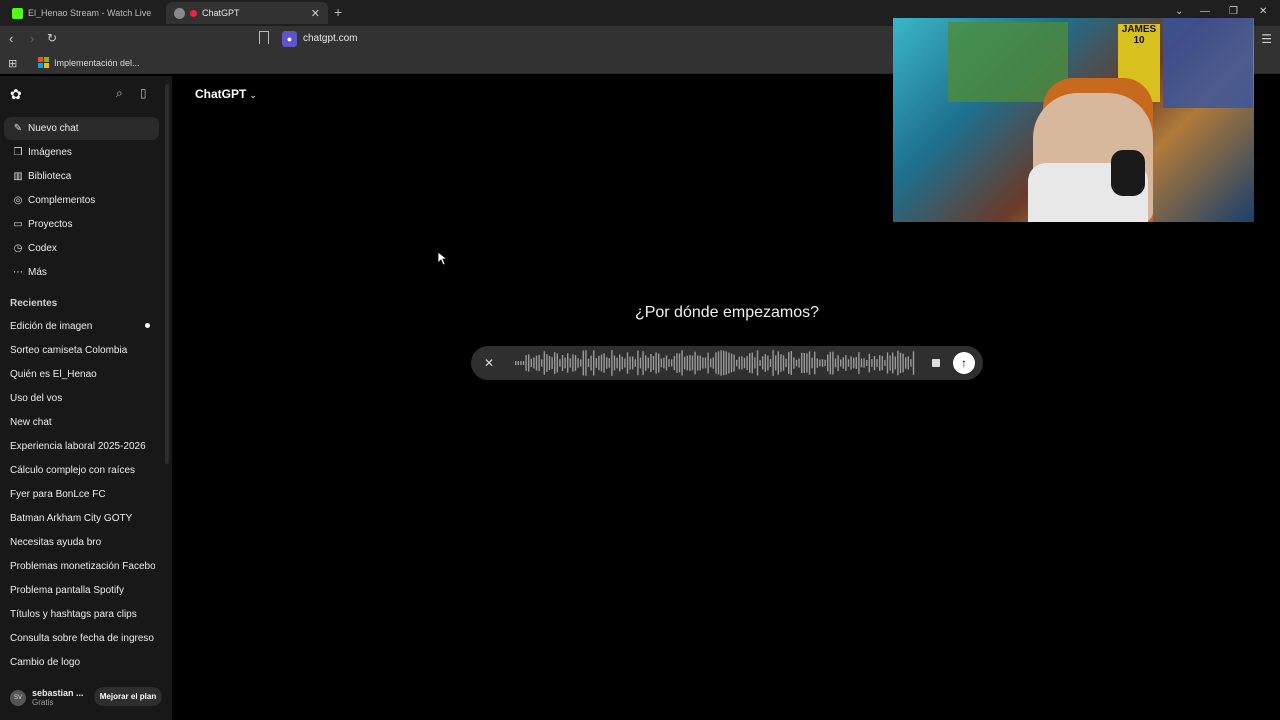 This screenshot has height=720, width=1280. What do you see at coordinates (82, 398) in the screenshot?
I see `recent-chat-item: Uso del vos` at bounding box center [82, 398].